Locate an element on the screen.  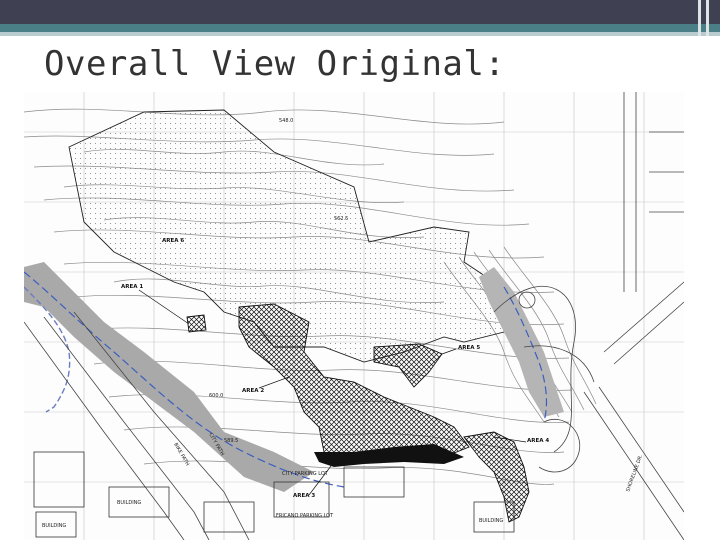
contour-label: 562.5 is located at coordinates (341, 219).